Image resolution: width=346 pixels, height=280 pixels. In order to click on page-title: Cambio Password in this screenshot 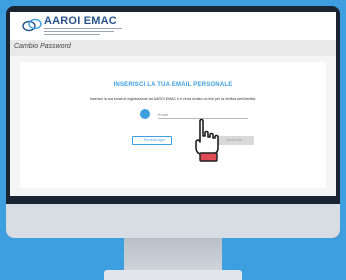, I will do `click(42, 46)`.